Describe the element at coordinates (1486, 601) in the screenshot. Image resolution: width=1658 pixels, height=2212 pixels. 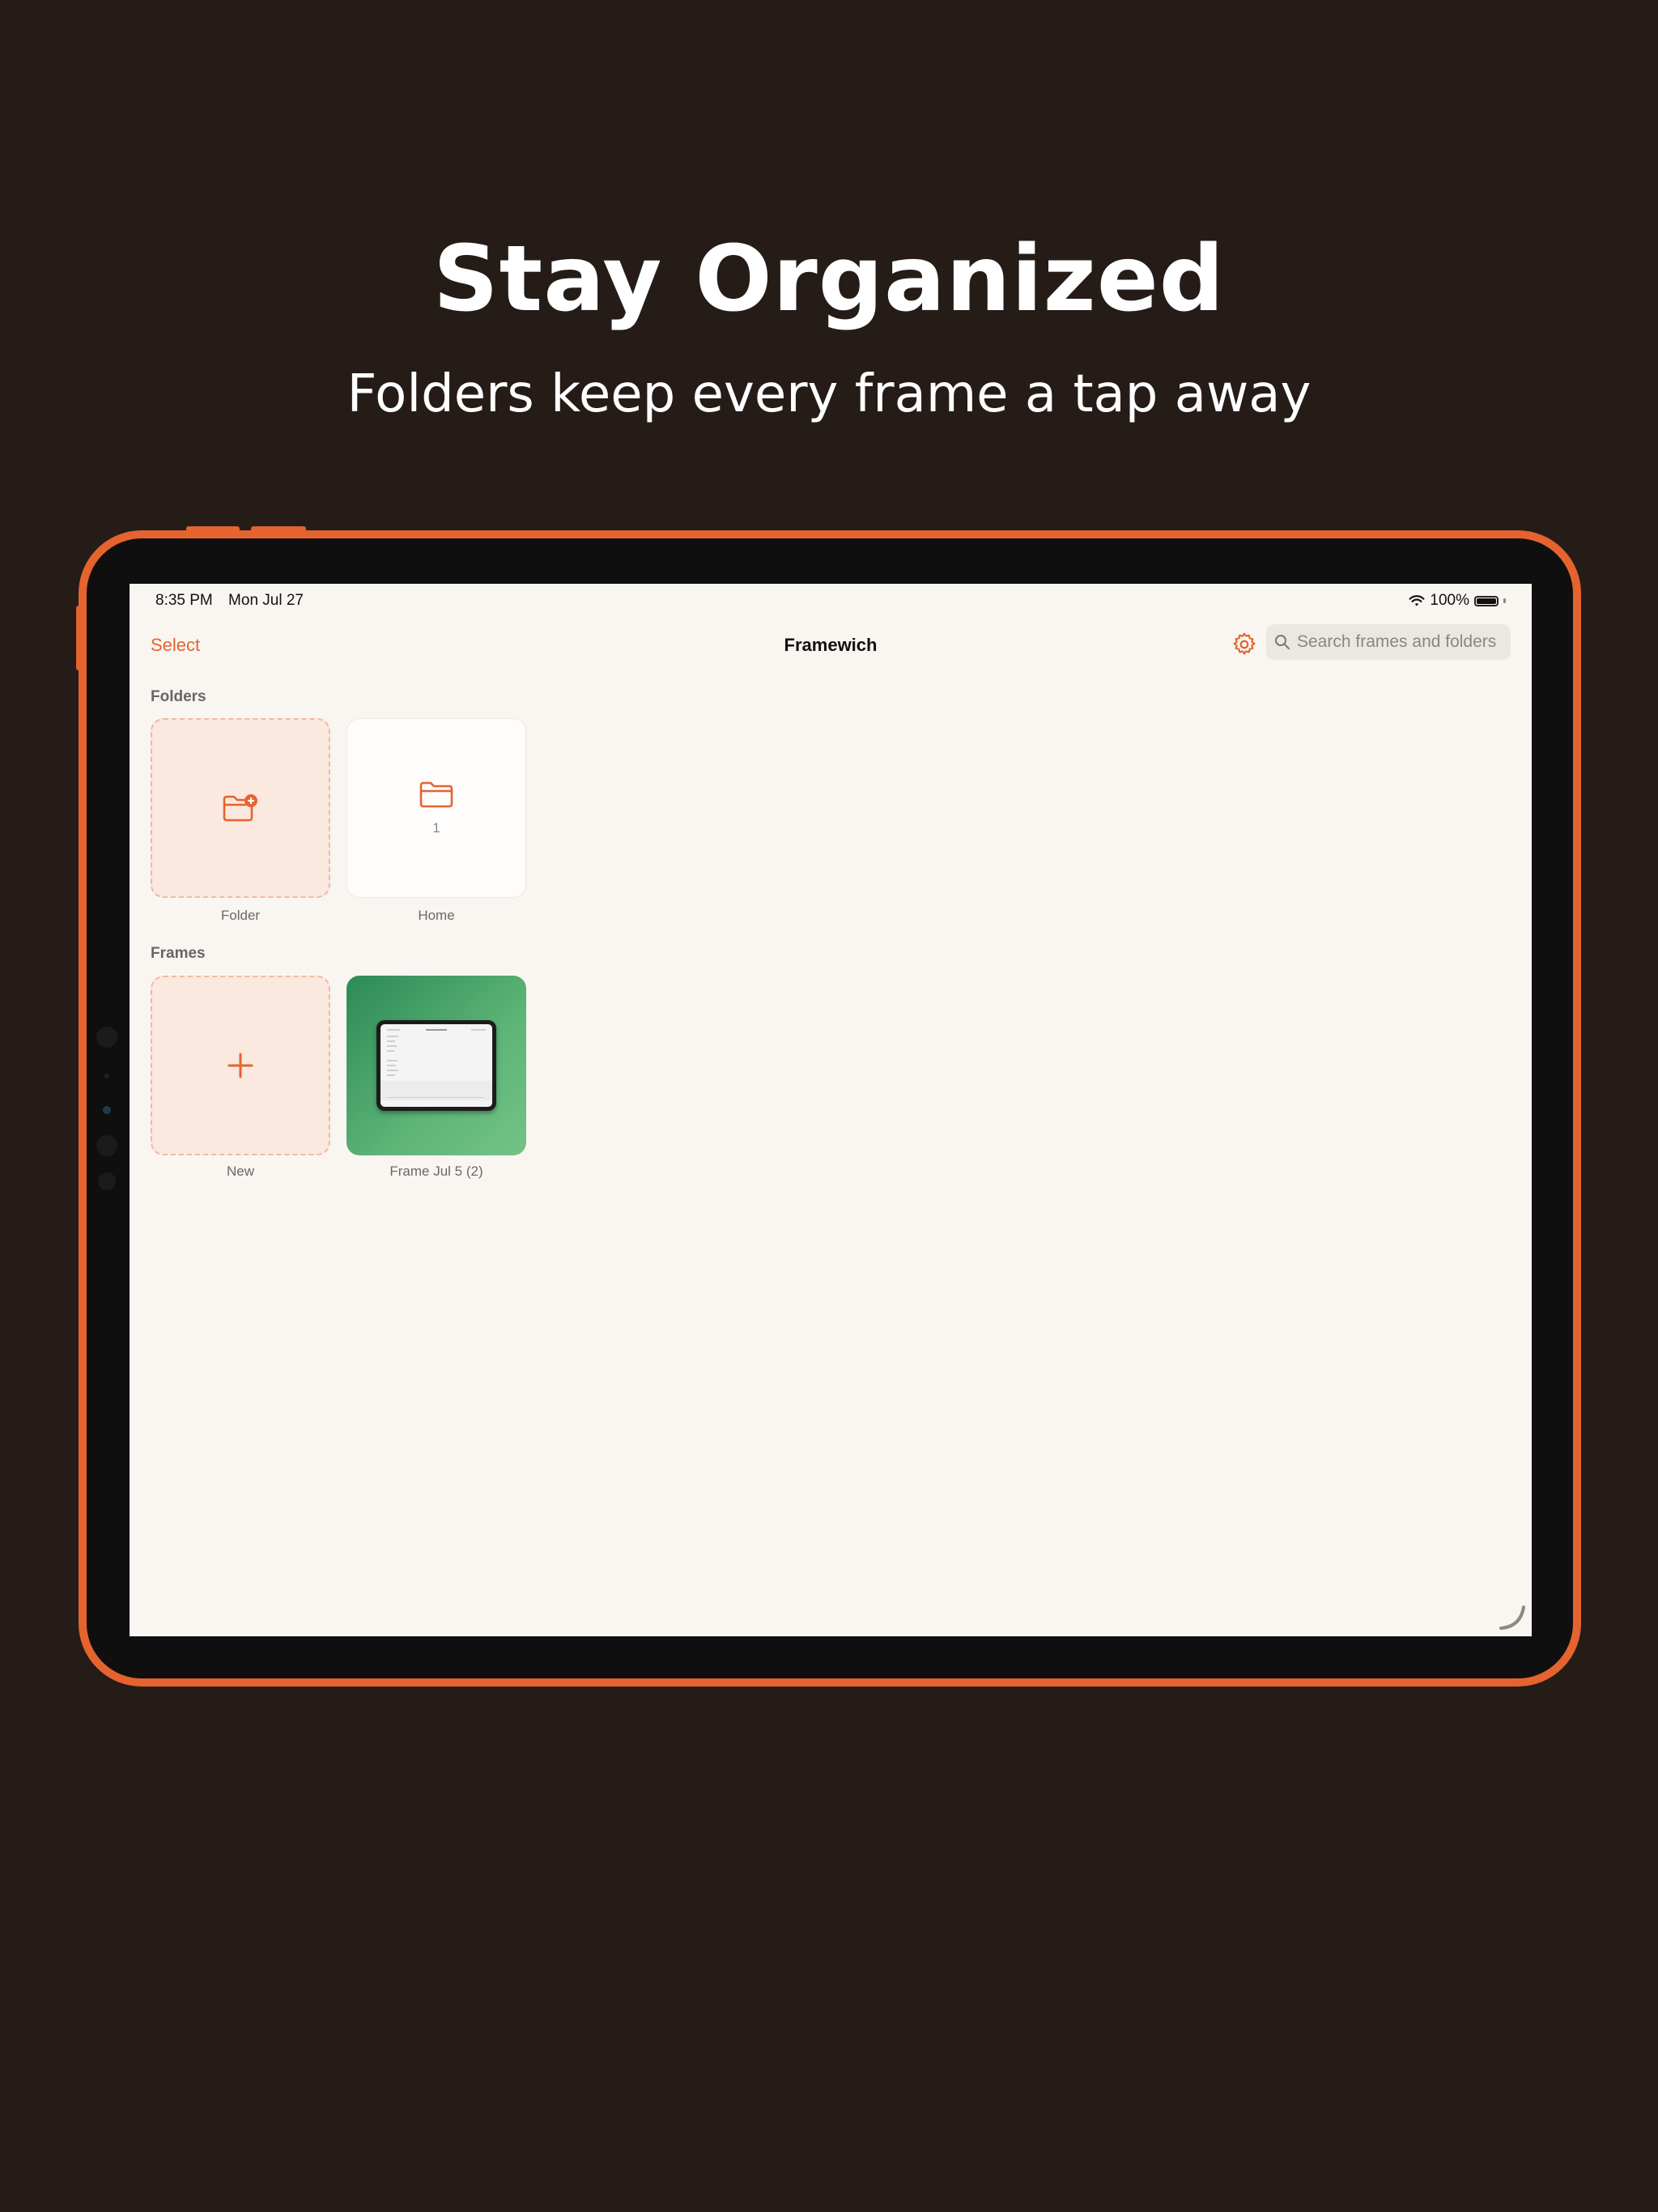
I see `battery-icon` at that location.